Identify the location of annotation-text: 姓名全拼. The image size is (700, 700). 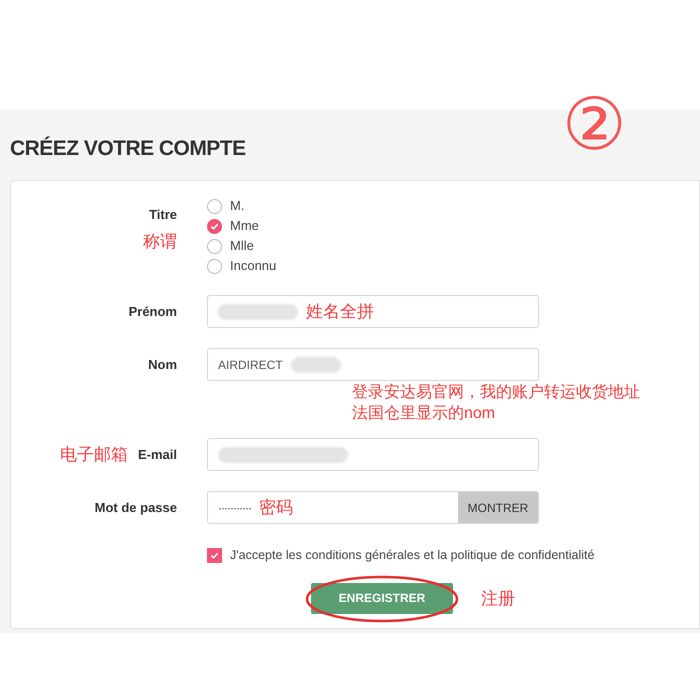
(340, 311).